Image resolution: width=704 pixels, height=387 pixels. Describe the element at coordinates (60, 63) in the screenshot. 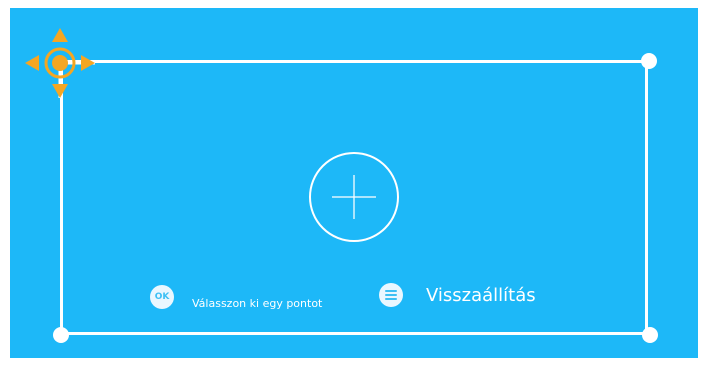

I see `move-arrows-icon` at that location.